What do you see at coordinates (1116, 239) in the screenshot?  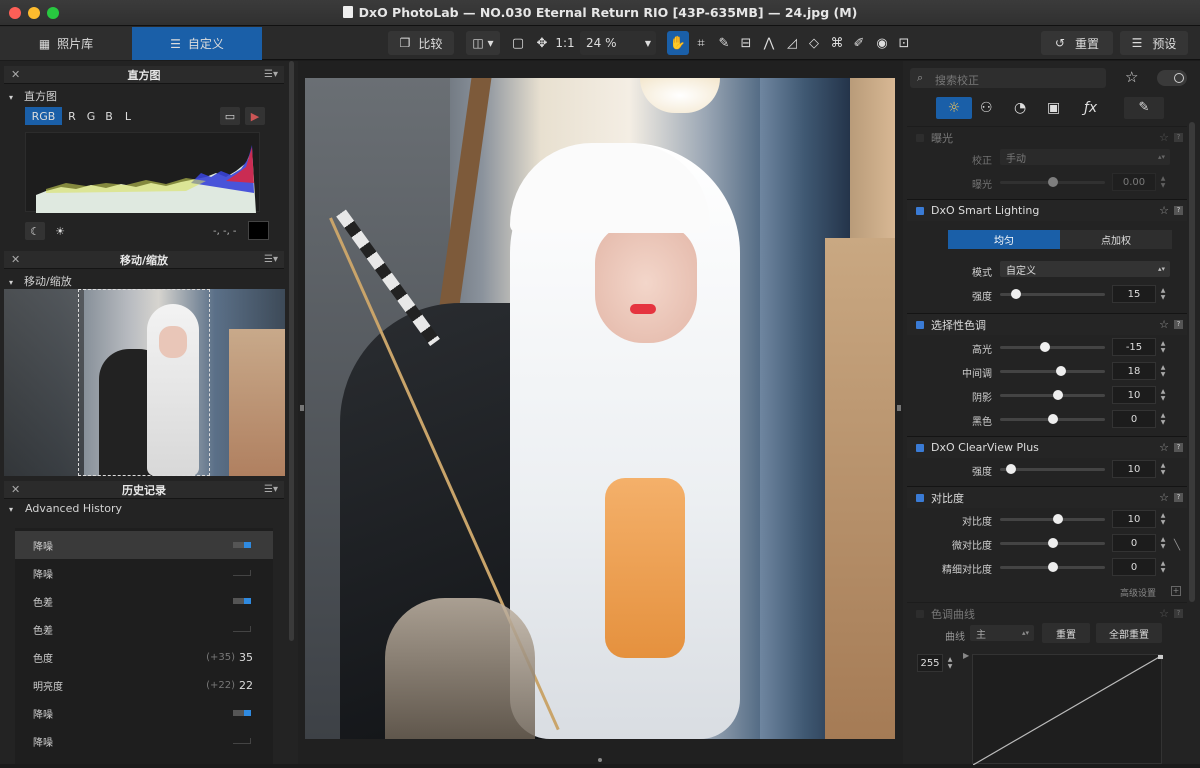 I see `mode-spot-button: 点加权` at bounding box center [1116, 239].